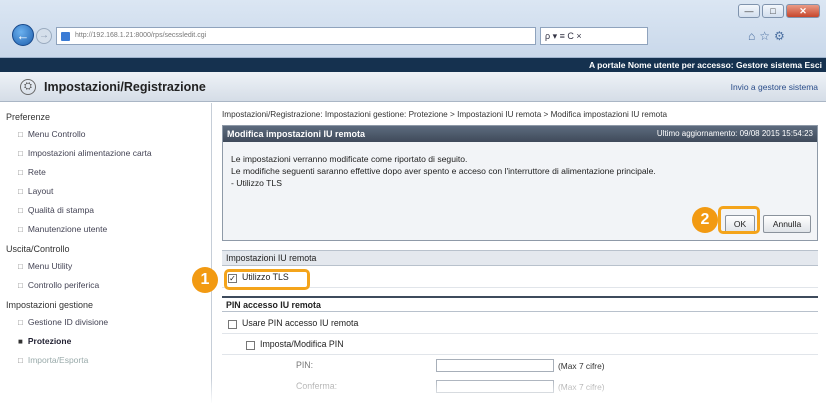  I want to click on sidebar-item-manutenzione-utente: Manutenzione utente, so click(62, 229).